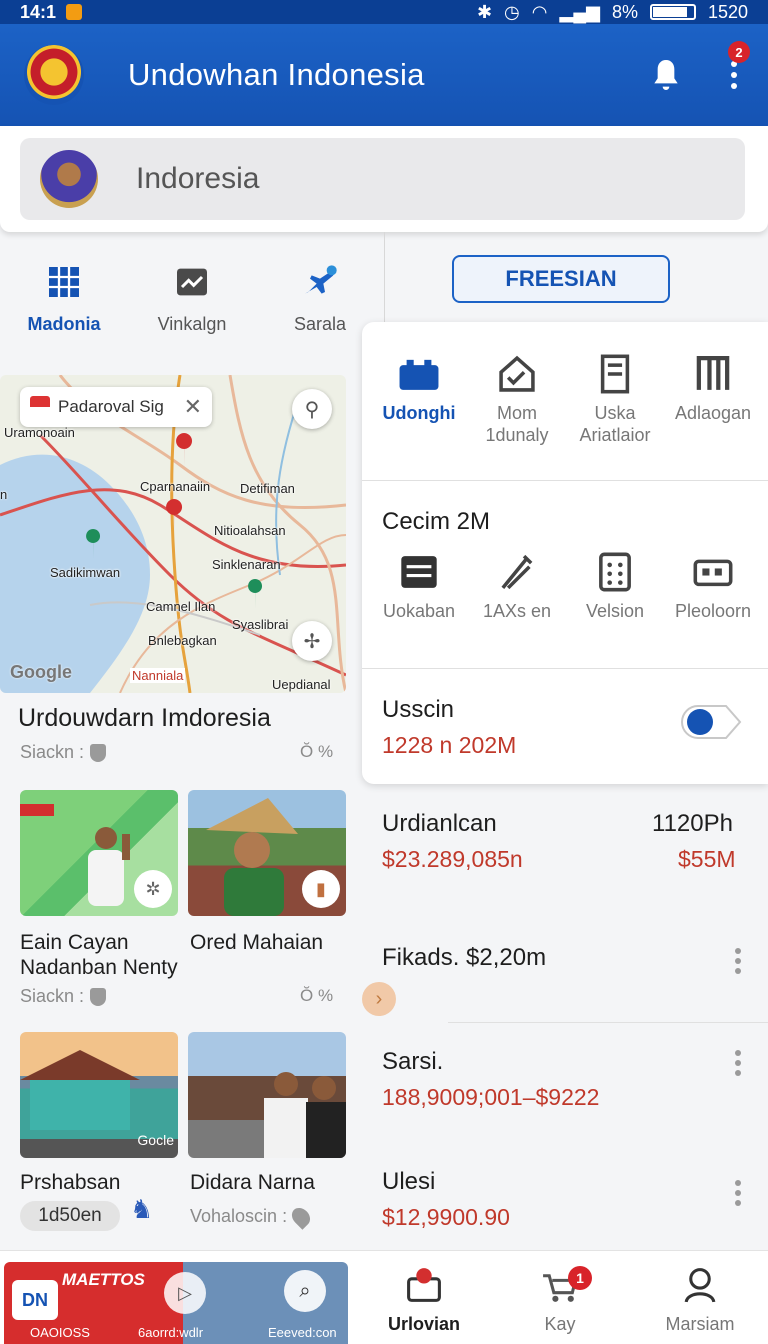 Image resolution: width=768 pixels, height=1344 pixels. What do you see at coordinates (692, 823) in the screenshot?
I see `finance-right: 1120Ph` at bounding box center [692, 823].